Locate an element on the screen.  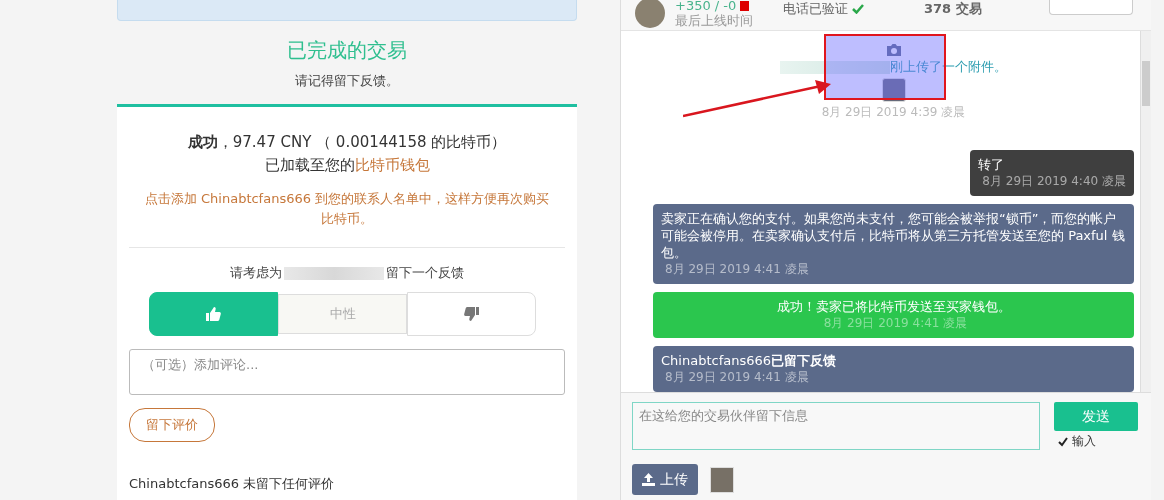
phone-verified: 电话已验证 is located at coordinates (815, 9).